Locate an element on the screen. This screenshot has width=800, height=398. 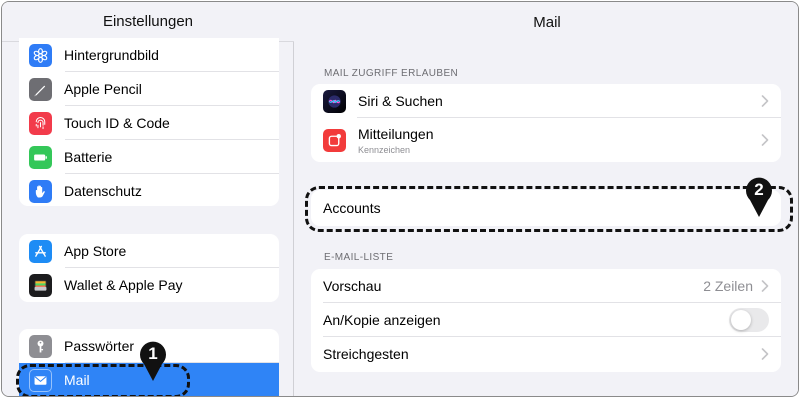
key-icon is located at coordinates (40, 346).